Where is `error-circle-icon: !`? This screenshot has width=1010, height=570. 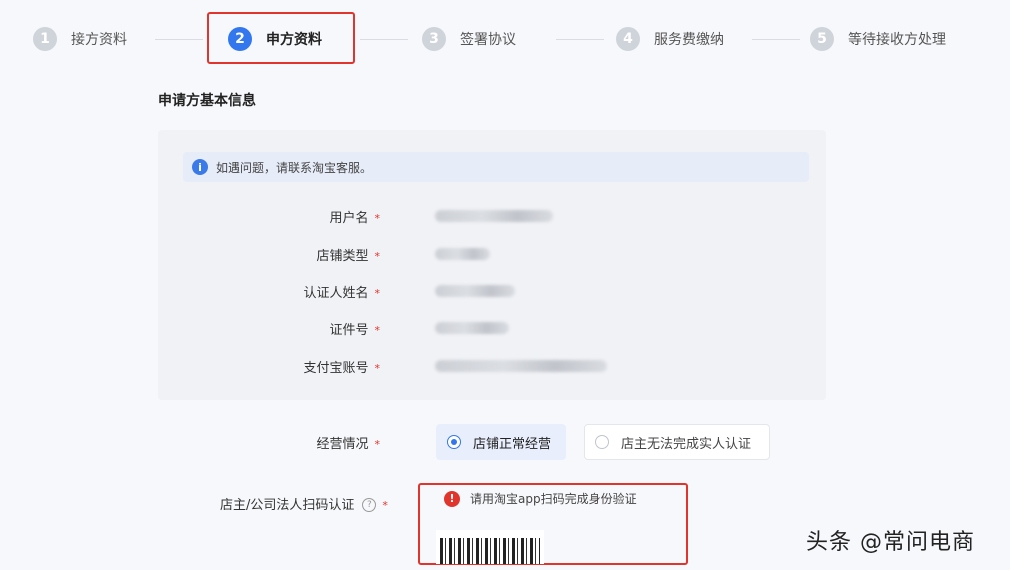 error-circle-icon: ! is located at coordinates (452, 498).